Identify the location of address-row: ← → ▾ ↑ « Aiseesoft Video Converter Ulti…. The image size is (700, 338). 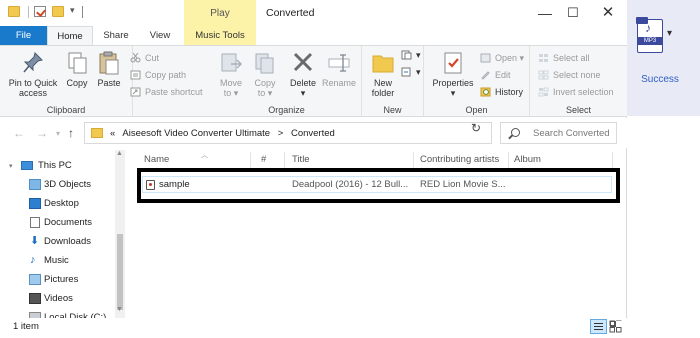
(313, 133).